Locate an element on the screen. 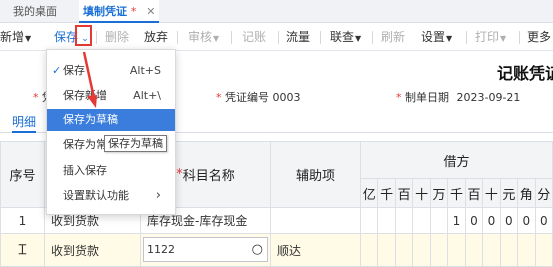  tab-detail: 明细 is located at coordinates (24, 122).